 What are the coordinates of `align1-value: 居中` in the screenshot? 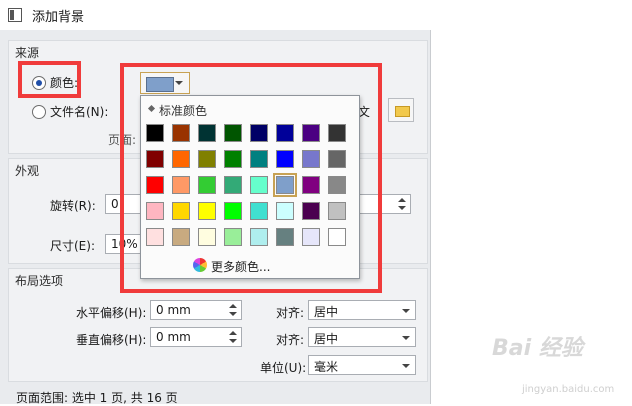 It's located at (326, 312).